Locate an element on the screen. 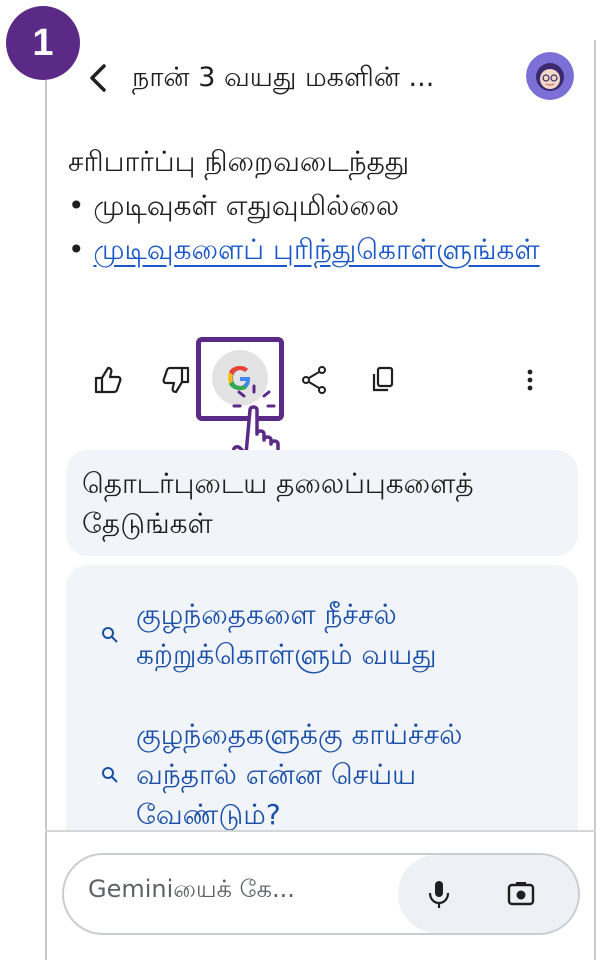 The height and width of the screenshot is (960, 596). input-actions-pill is located at coordinates (488, 894).